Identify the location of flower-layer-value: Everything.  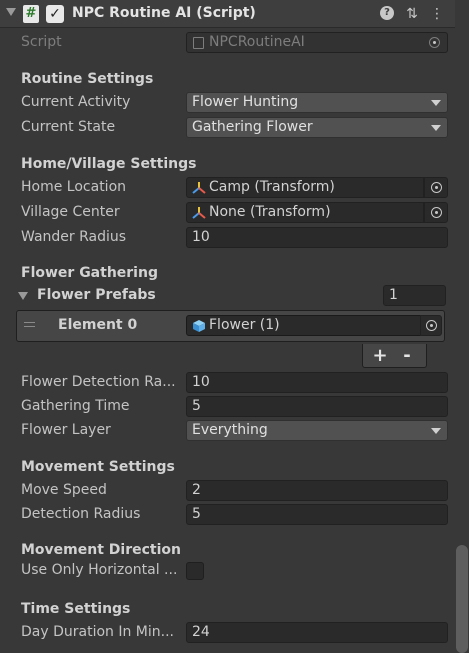
(230, 430).